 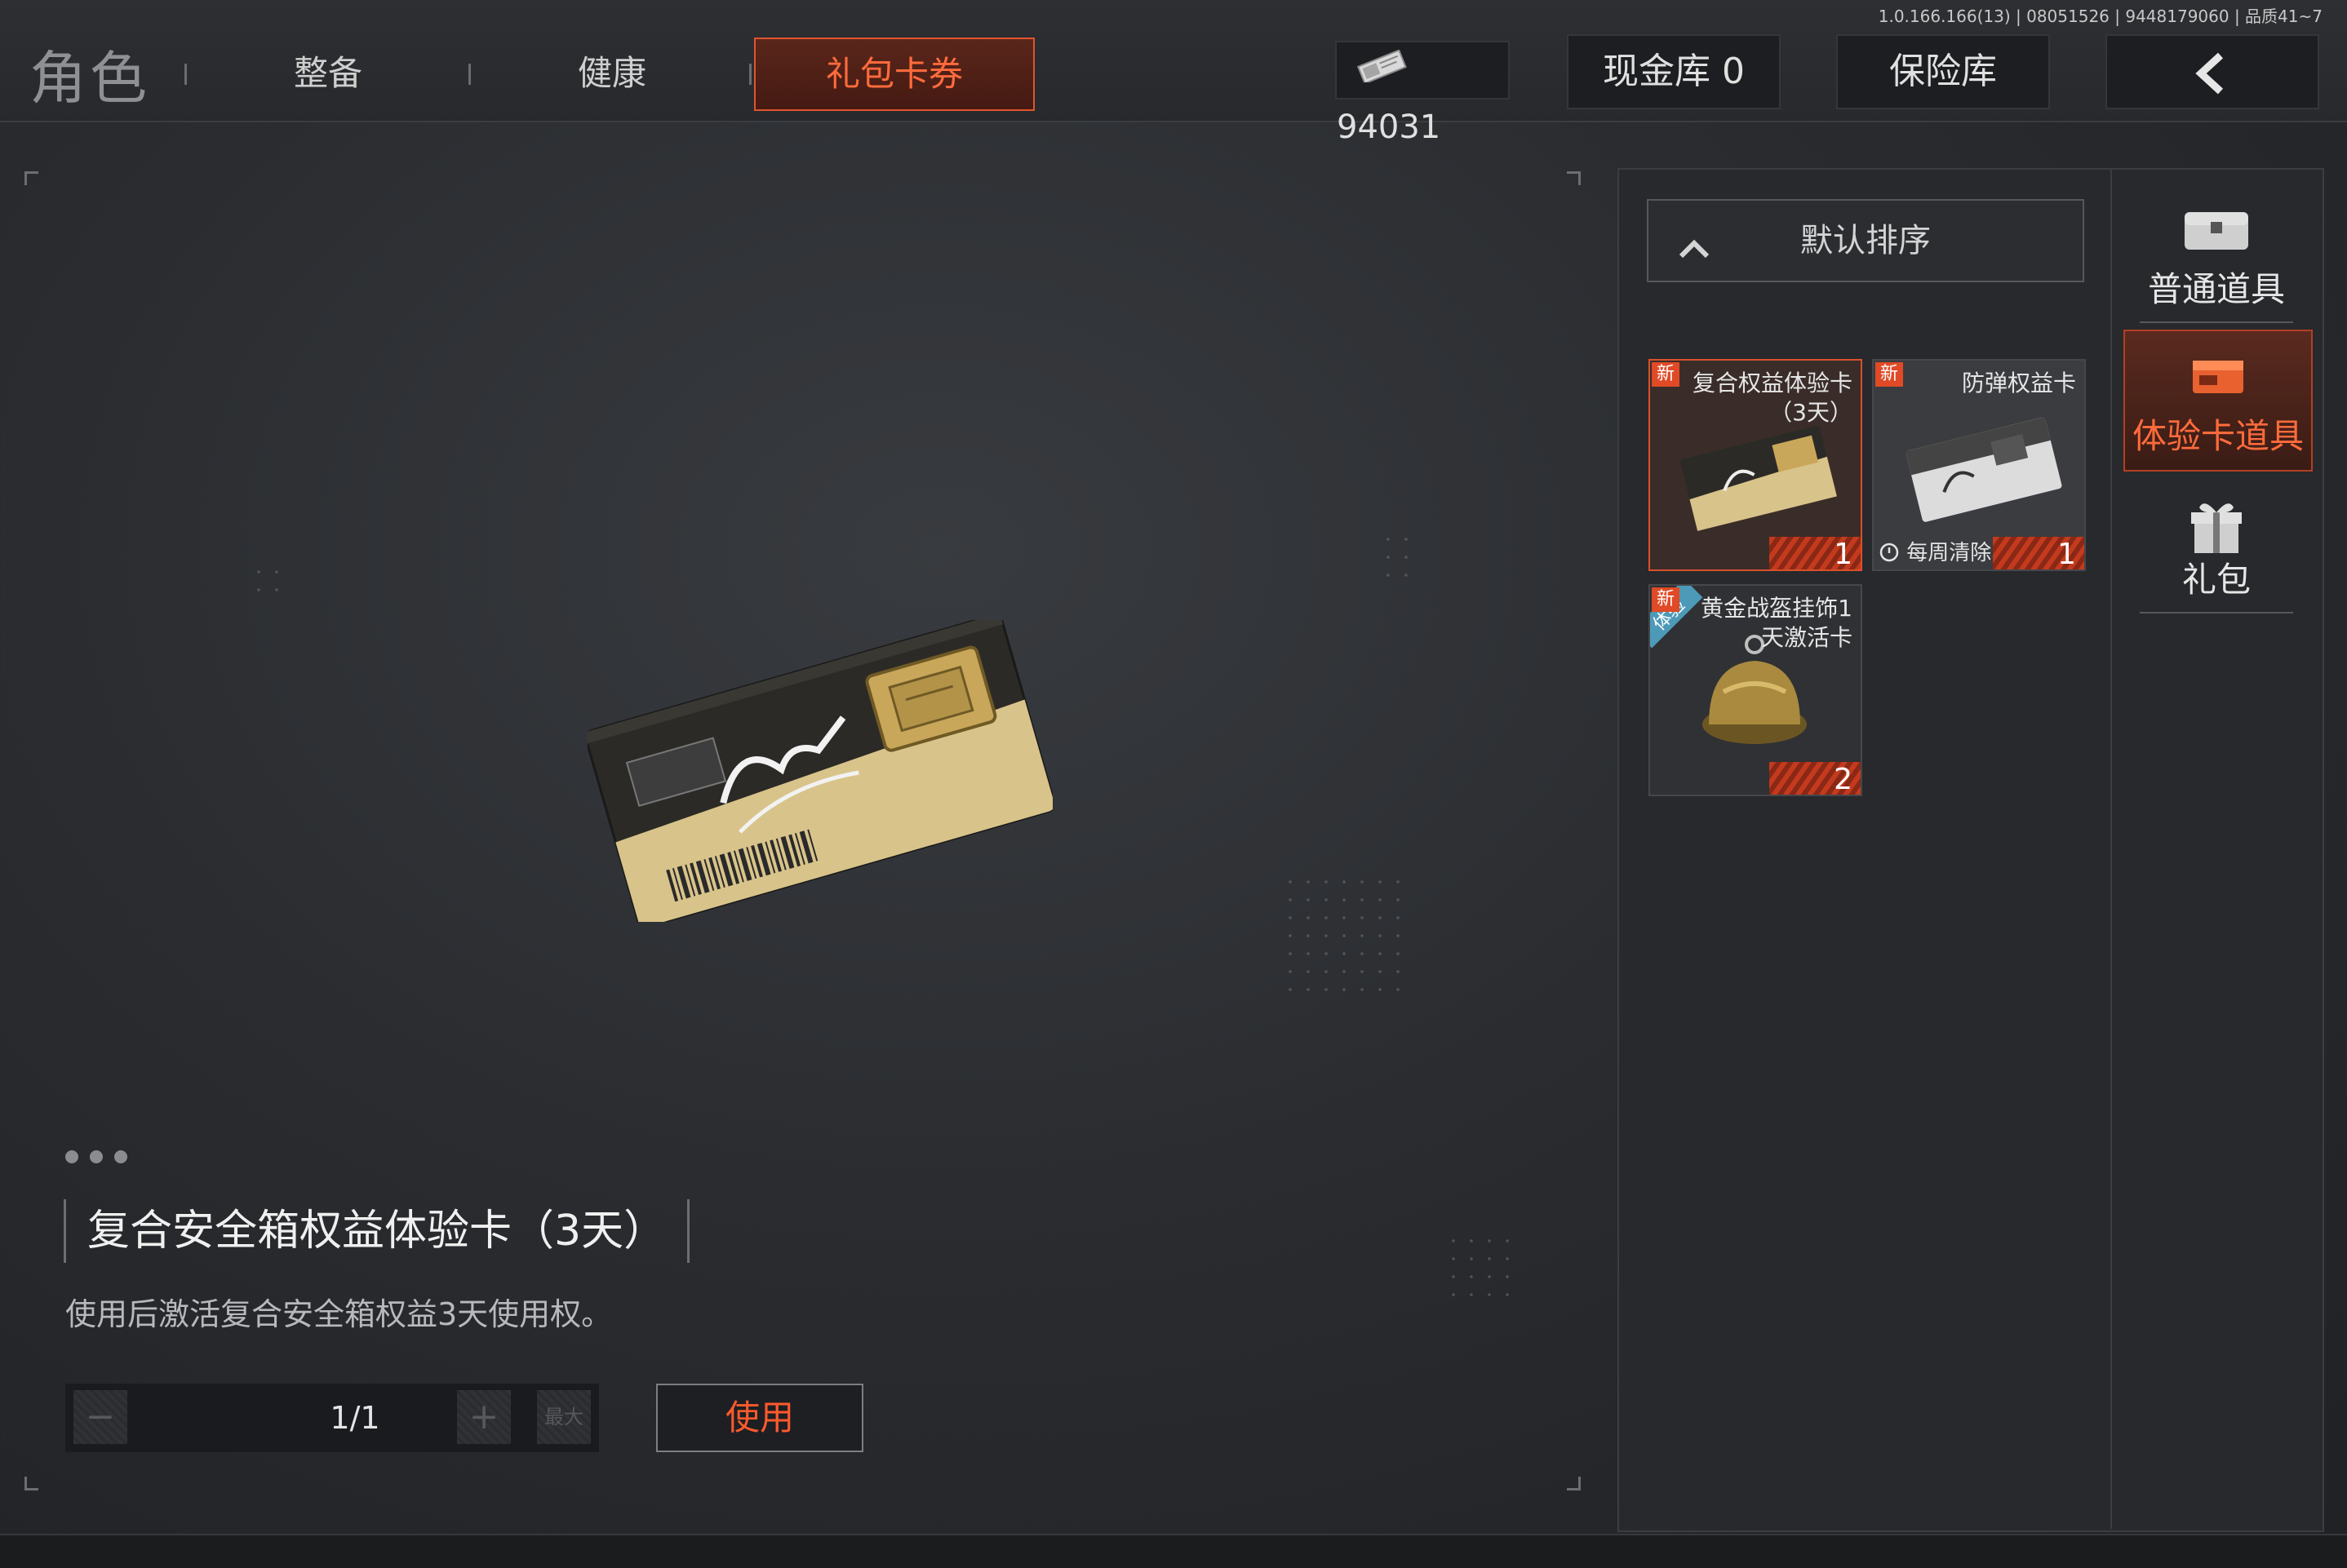 I want to click on item-name: 黄金战盔挂饰1 天激活卡, so click(x=1776, y=623).